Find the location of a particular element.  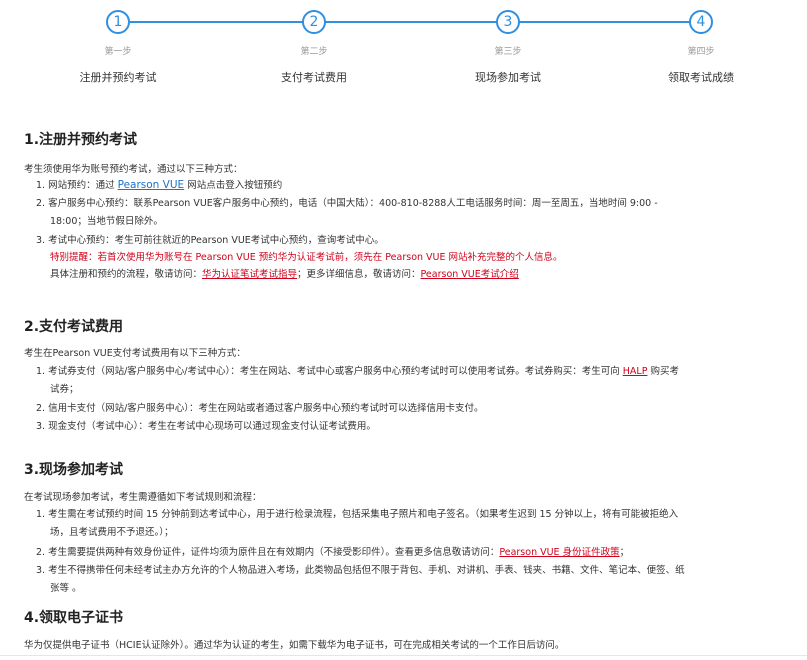

section1-item-service-center-cont: 18:00；当地节假日除外。 is located at coordinates (106, 221).